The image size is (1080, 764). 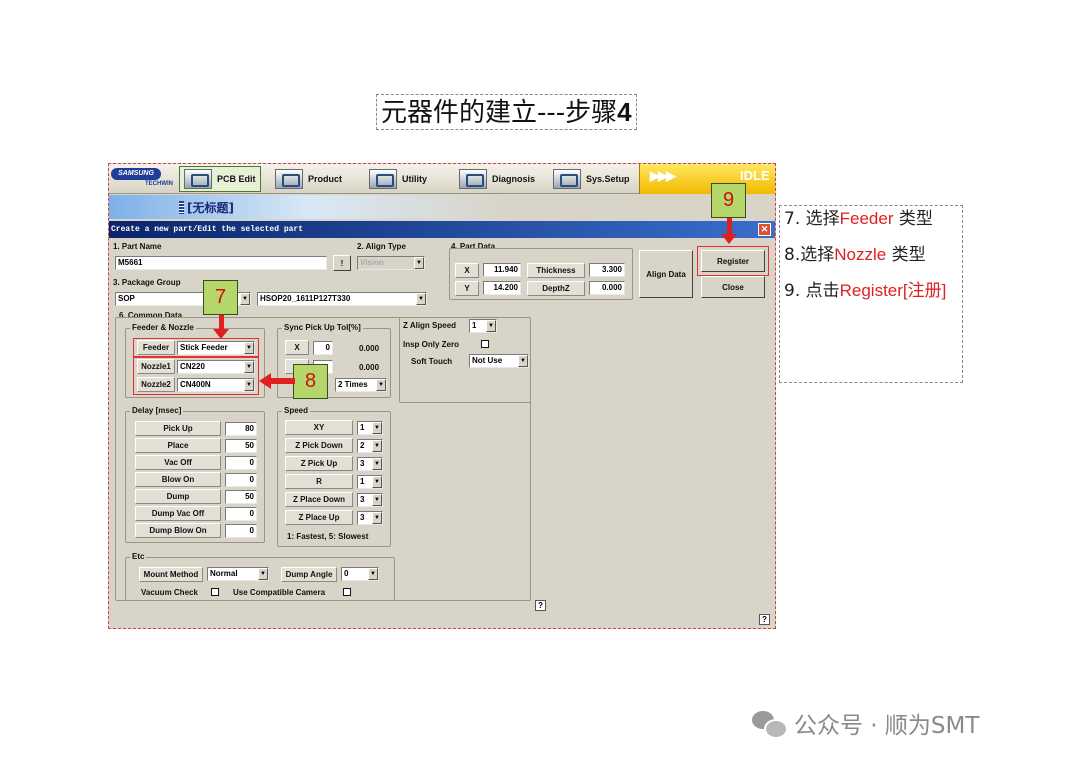 What do you see at coordinates (265, 381) in the screenshot?
I see `step8-arrow-head` at bounding box center [265, 381].